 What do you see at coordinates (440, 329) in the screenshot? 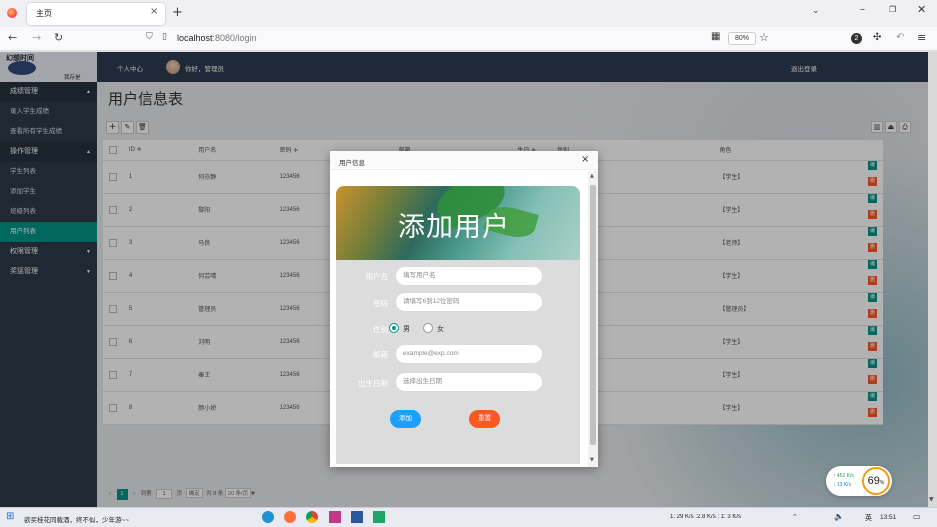
I see `female-label: 女` at bounding box center [440, 329].